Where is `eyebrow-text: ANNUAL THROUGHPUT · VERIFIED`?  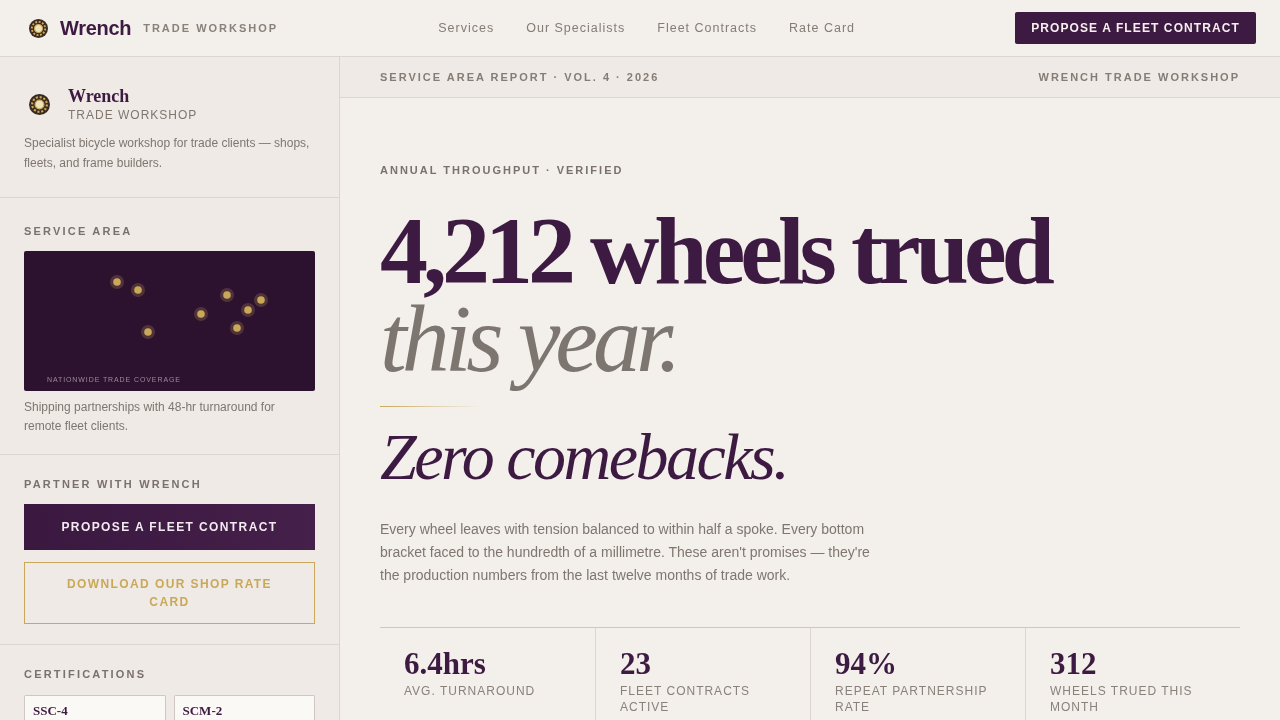 eyebrow-text: ANNUAL THROUGHPUT · VERIFIED is located at coordinates (502, 170).